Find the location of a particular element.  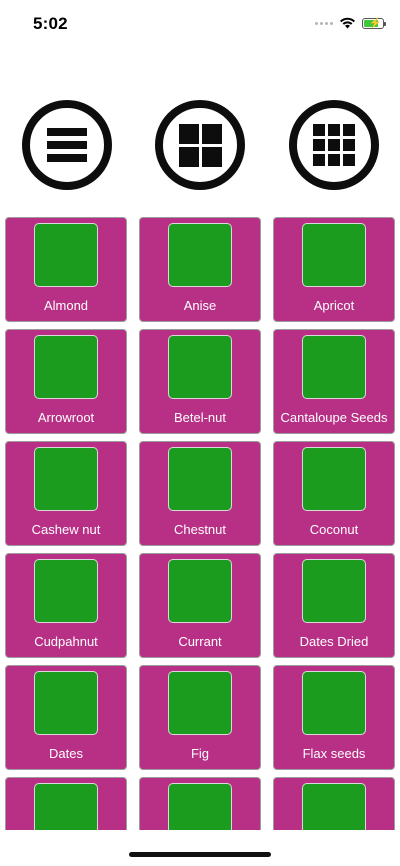

item-label: Betel-nut is located at coordinates (200, 417).